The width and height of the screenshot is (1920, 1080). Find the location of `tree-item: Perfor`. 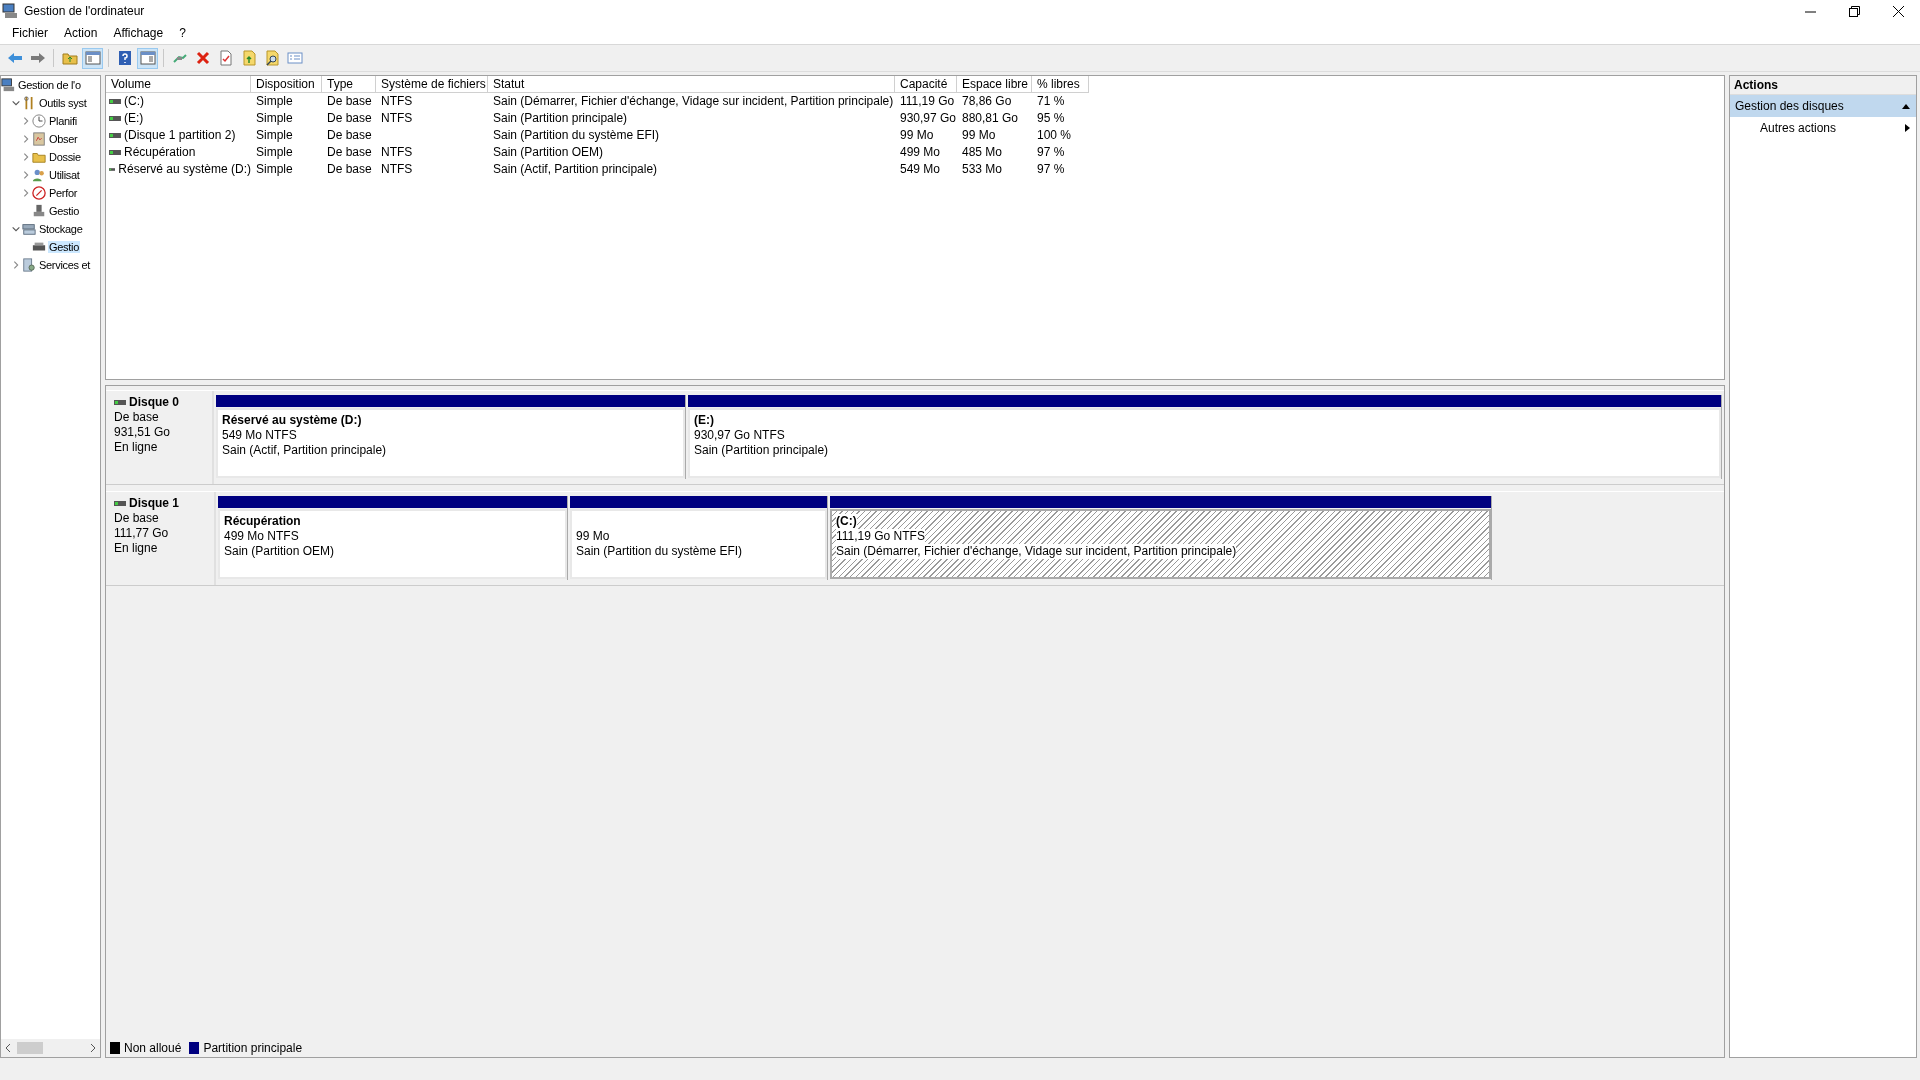

tree-item: Perfor is located at coordinates (63, 193).